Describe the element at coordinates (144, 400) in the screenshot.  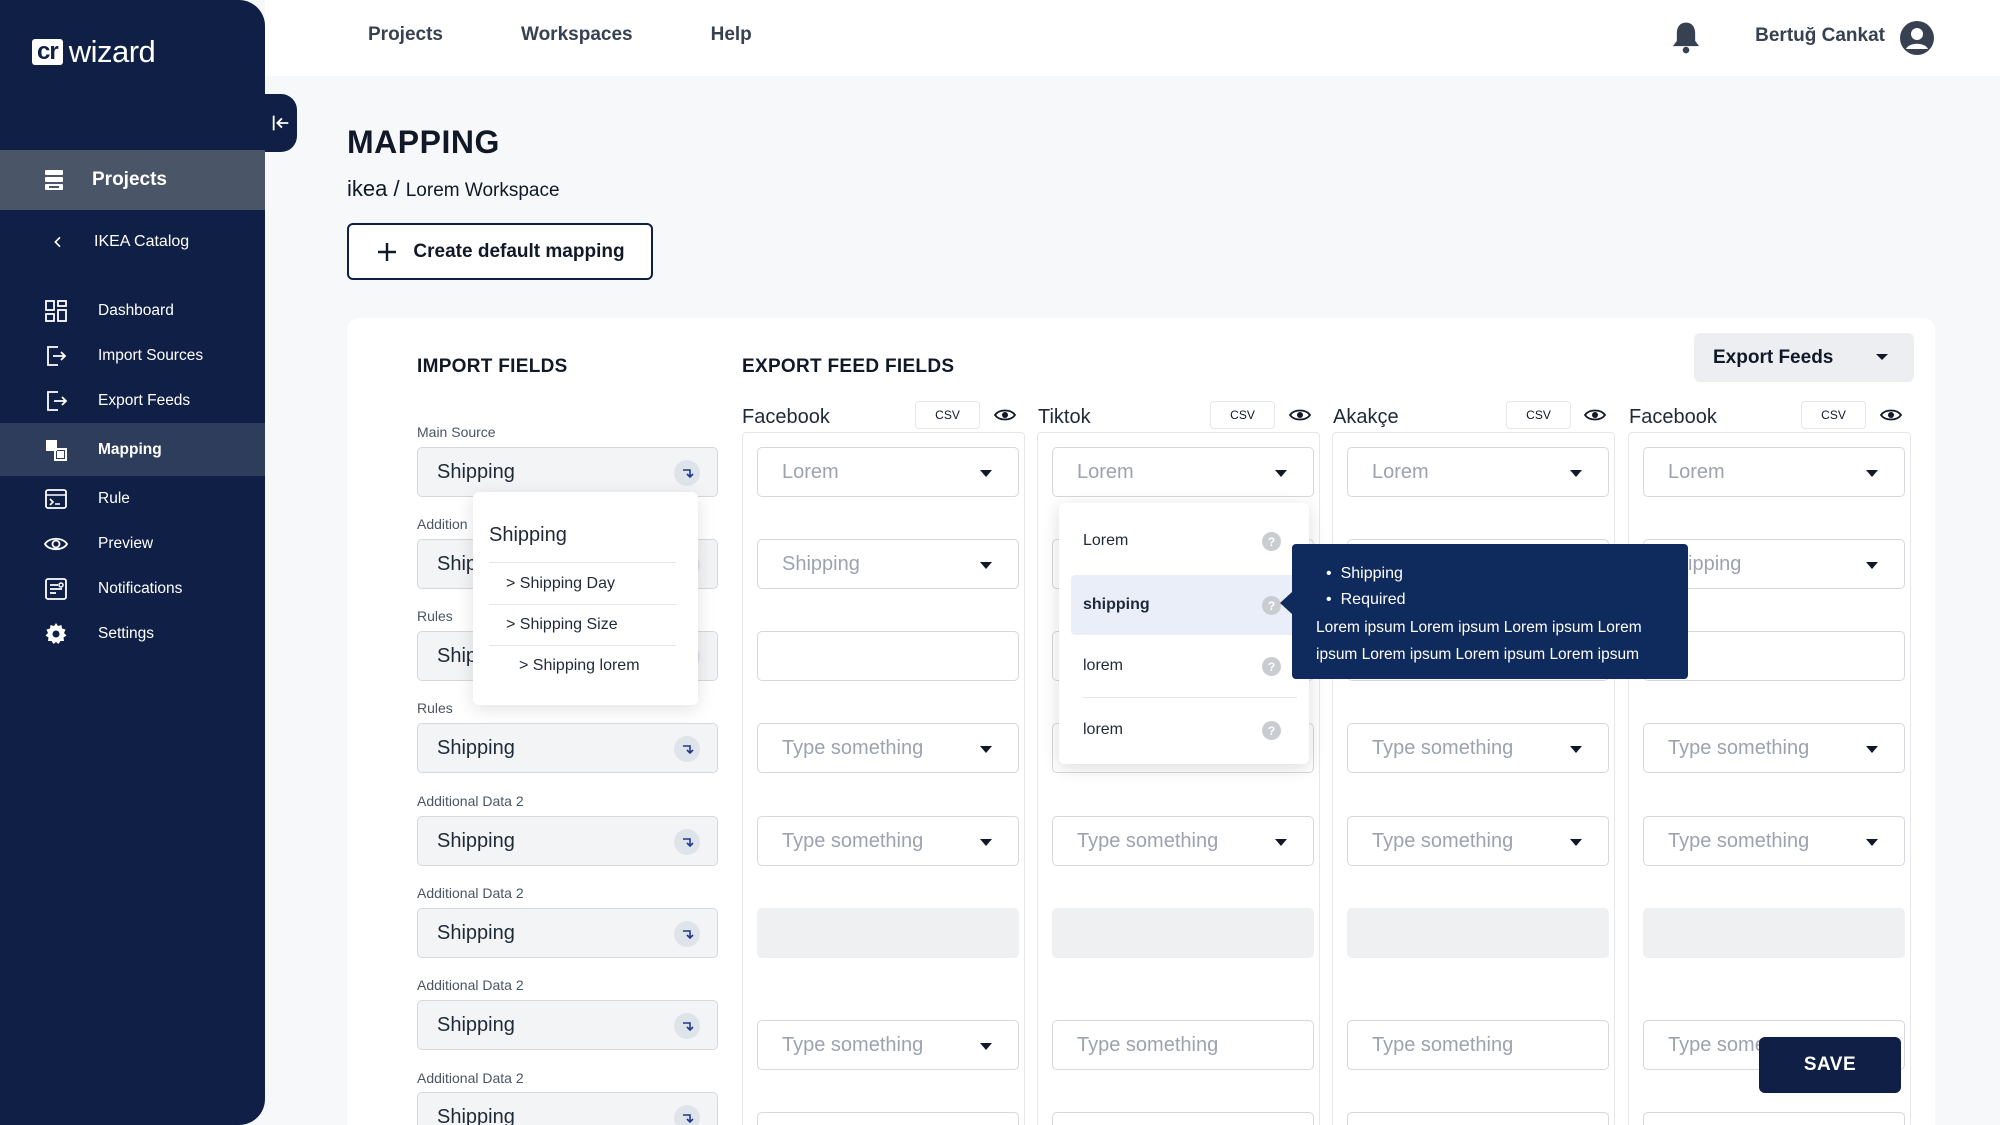
I see `sidebar-item-label: Export Feeds` at that location.